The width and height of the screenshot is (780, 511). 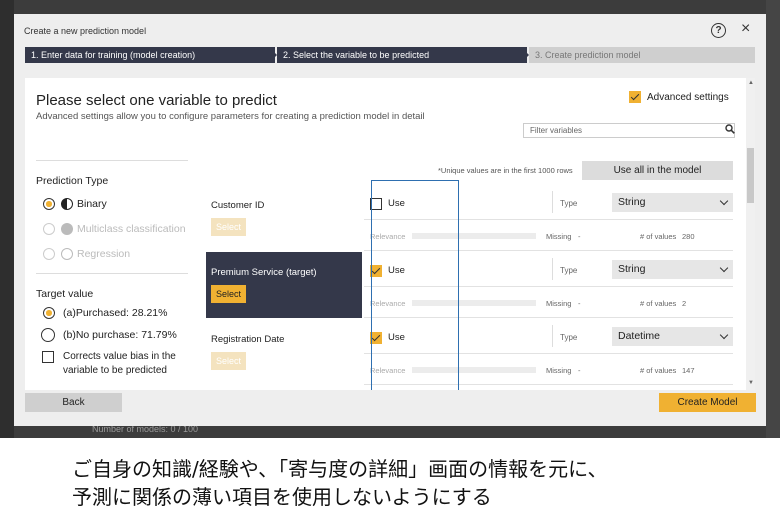 What do you see at coordinates (642, 55) in the screenshot?
I see `step-create-model: 3. Create prediction model` at bounding box center [642, 55].